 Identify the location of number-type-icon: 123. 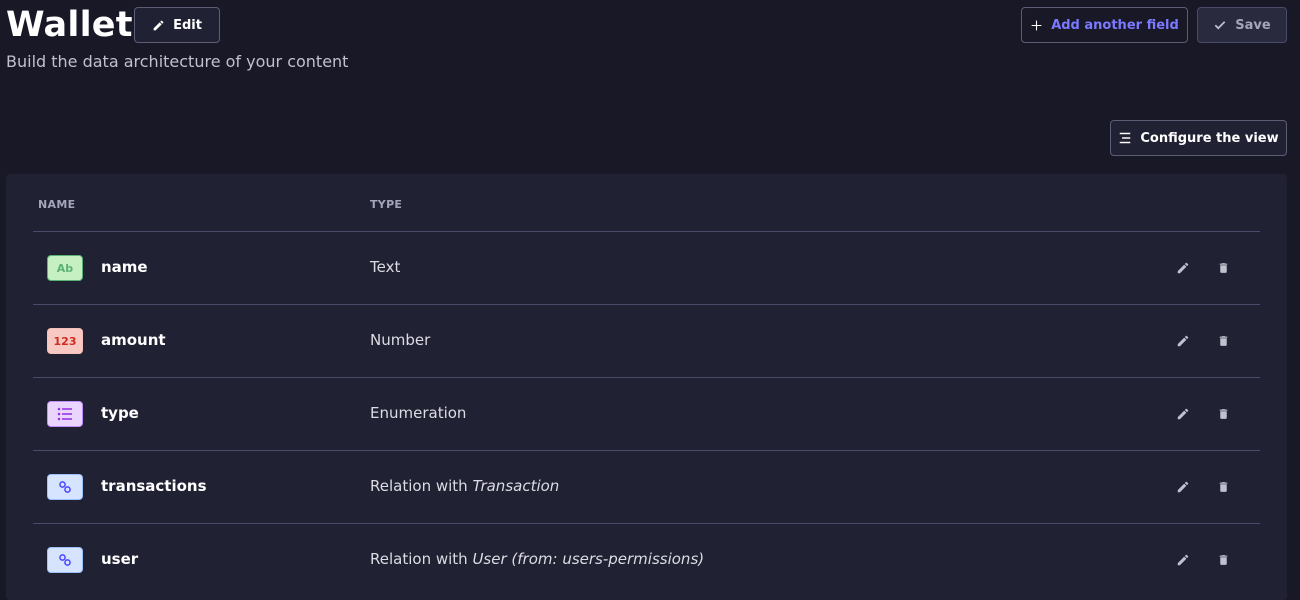
(65, 341).